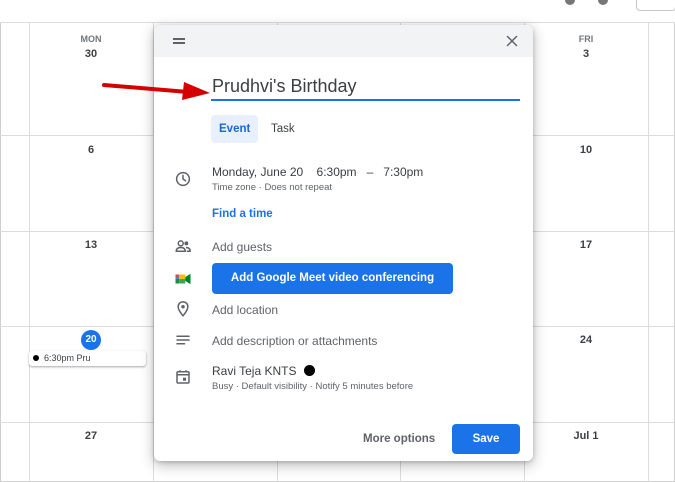  What do you see at coordinates (337, 172) in the screenshot?
I see `event-start-time: 6:30pm` at bounding box center [337, 172].